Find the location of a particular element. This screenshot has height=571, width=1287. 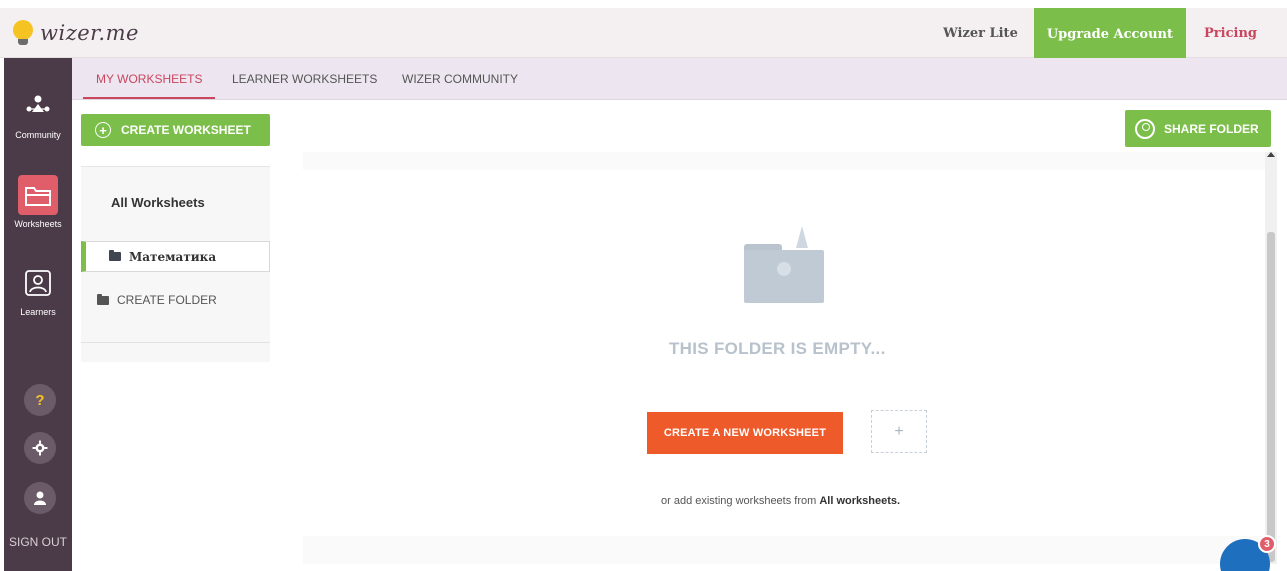

create-new-worksheet-button: CREATE A NEW WORKSHEET is located at coordinates (745, 433).